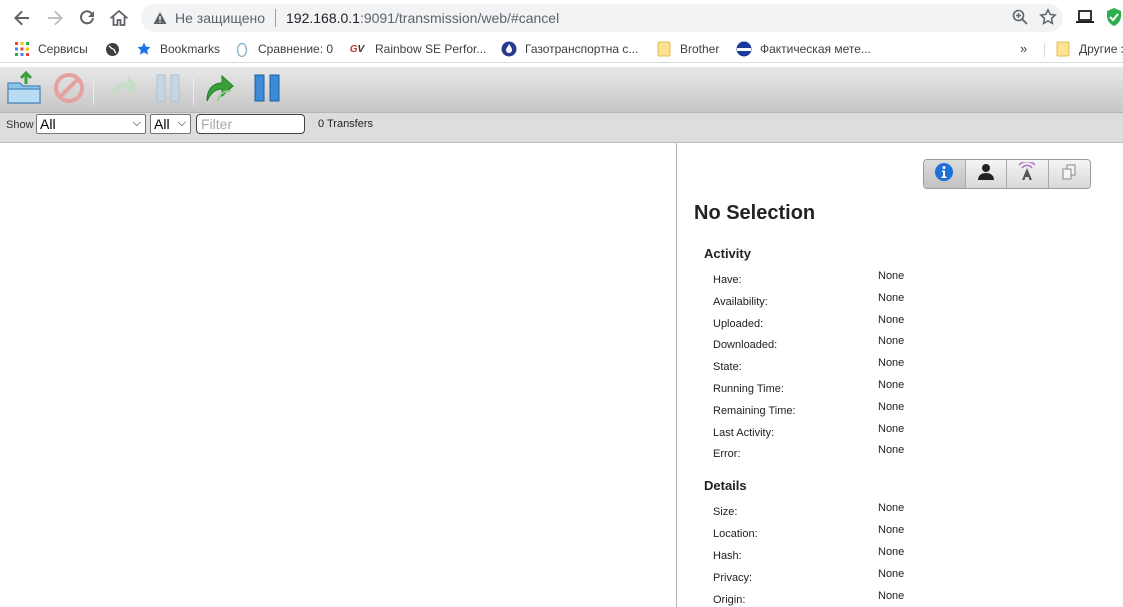 The width and height of the screenshot is (1123, 607). What do you see at coordinates (48, 124) in the screenshot?
I see `state-filter-value: All` at bounding box center [48, 124].